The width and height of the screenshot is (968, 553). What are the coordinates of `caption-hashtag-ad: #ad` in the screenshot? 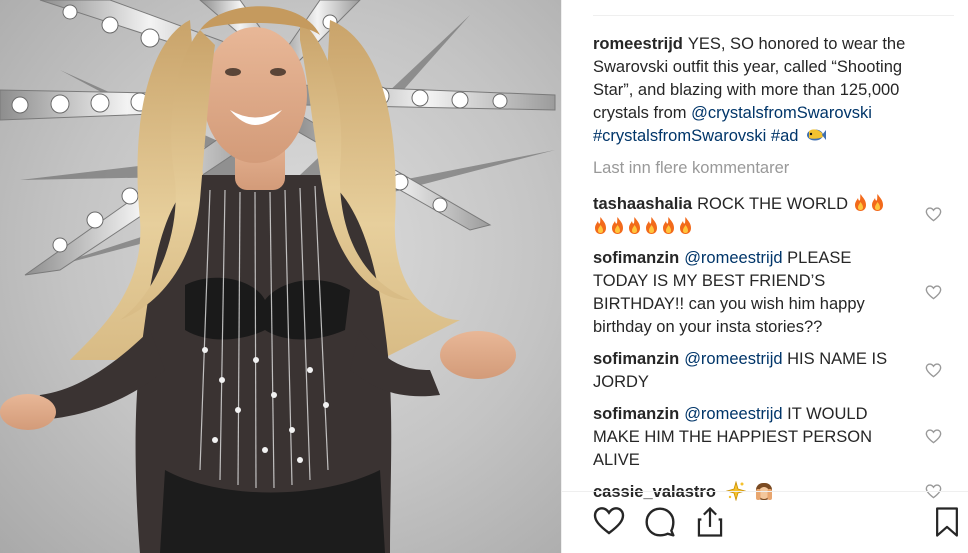 It's located at (785, 136).